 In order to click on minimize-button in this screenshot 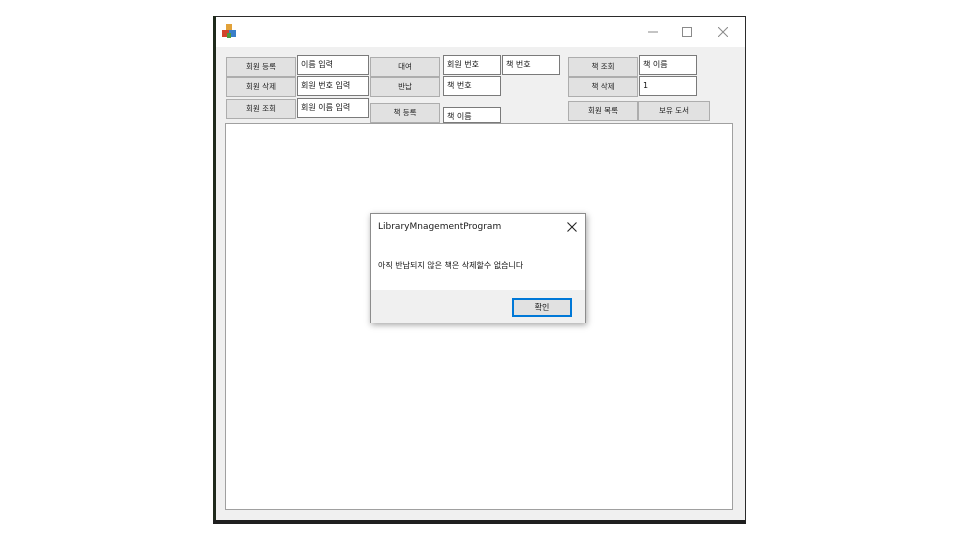, I will do `click(653, 32)`.